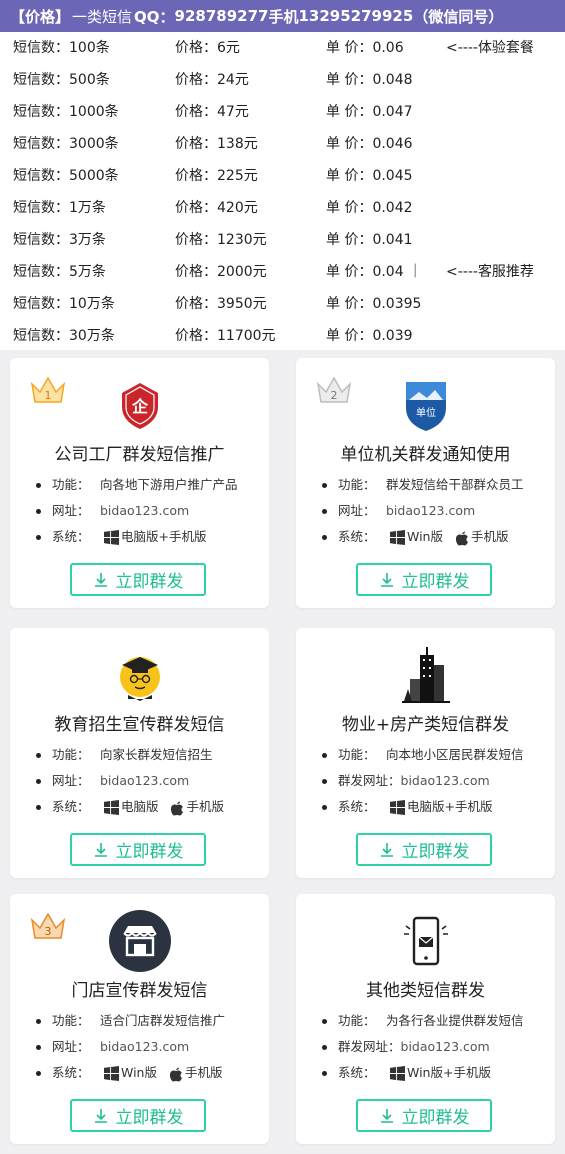  I want to click on package-price: 价格：2000元, so click(221, 272).